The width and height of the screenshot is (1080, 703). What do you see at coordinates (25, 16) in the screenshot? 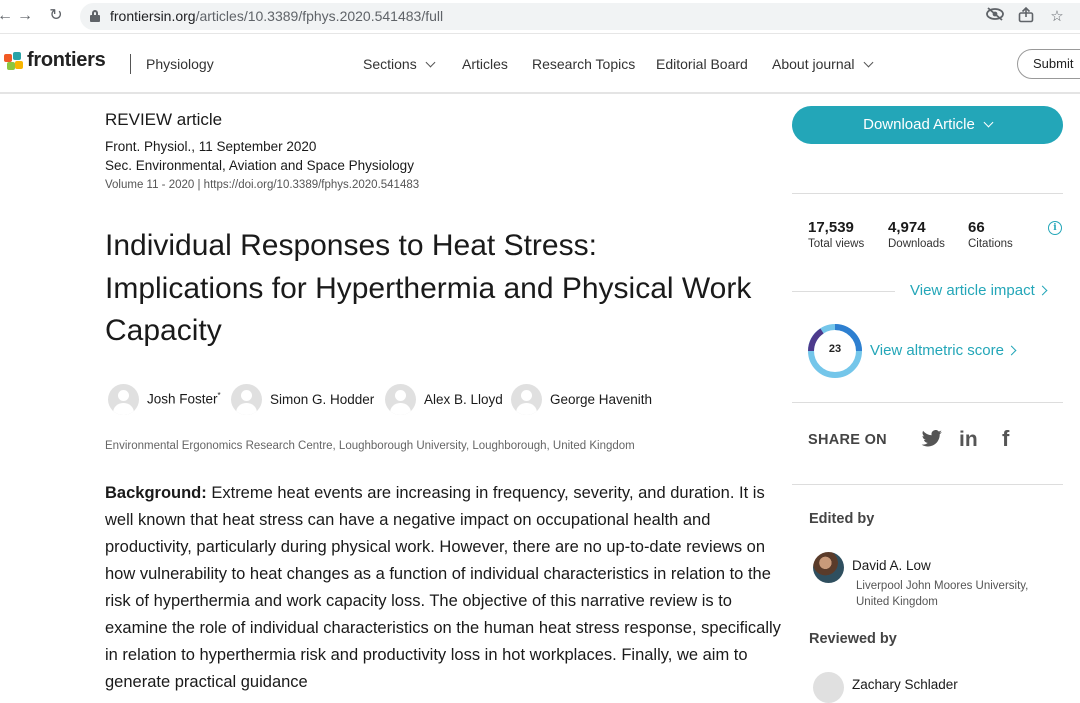
I see `forward-arrow-icon: →` at bounding box center [25, 16].